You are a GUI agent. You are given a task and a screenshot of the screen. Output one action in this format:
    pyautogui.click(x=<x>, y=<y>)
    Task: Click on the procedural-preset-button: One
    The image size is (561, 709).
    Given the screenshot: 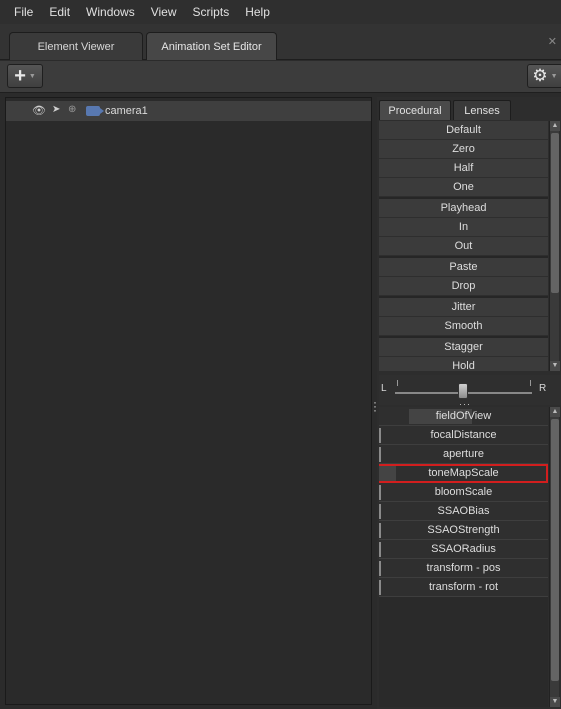 What is the action you would take?
    pyautogui.click(x=463, y=187)
    